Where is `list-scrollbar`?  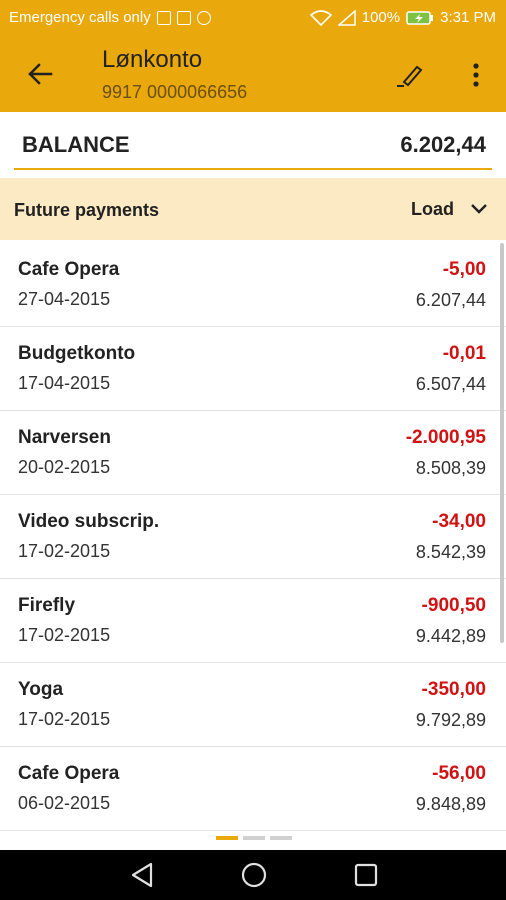 list-scrollbar is located at coordinates (502, 443).